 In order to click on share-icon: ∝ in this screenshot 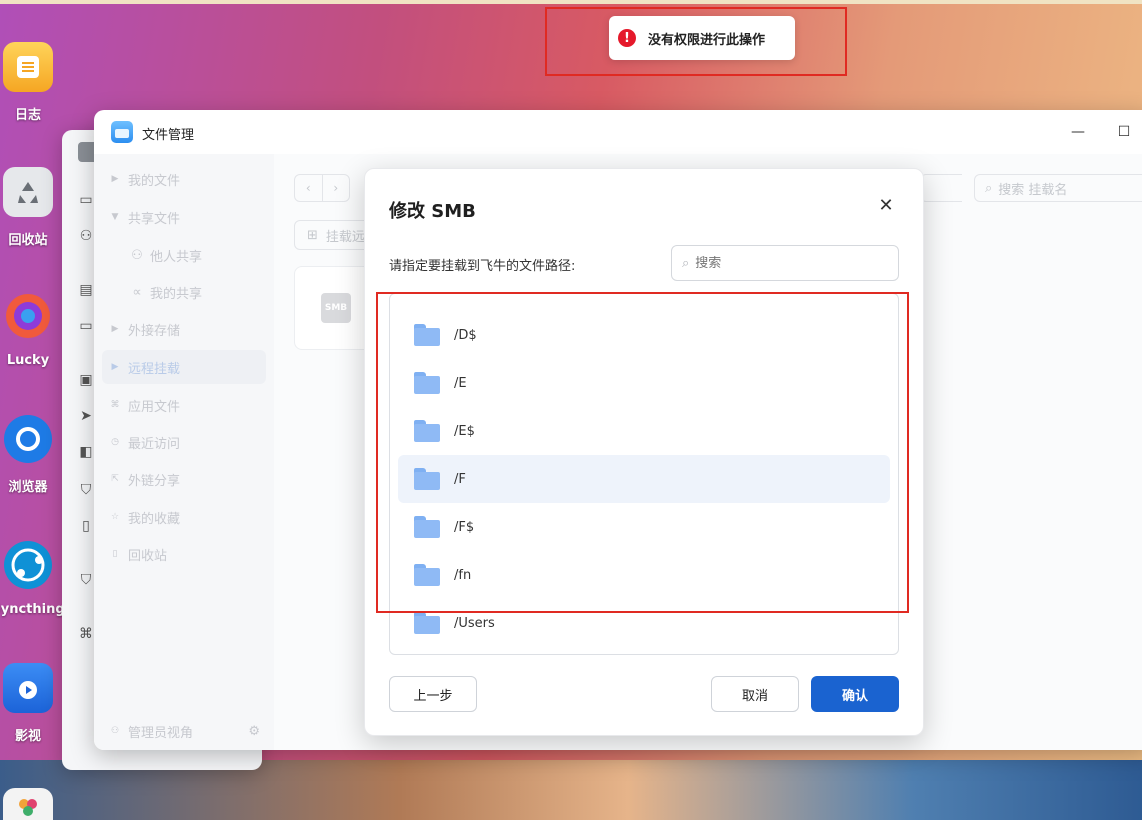, I will do `click(137, 292)`.